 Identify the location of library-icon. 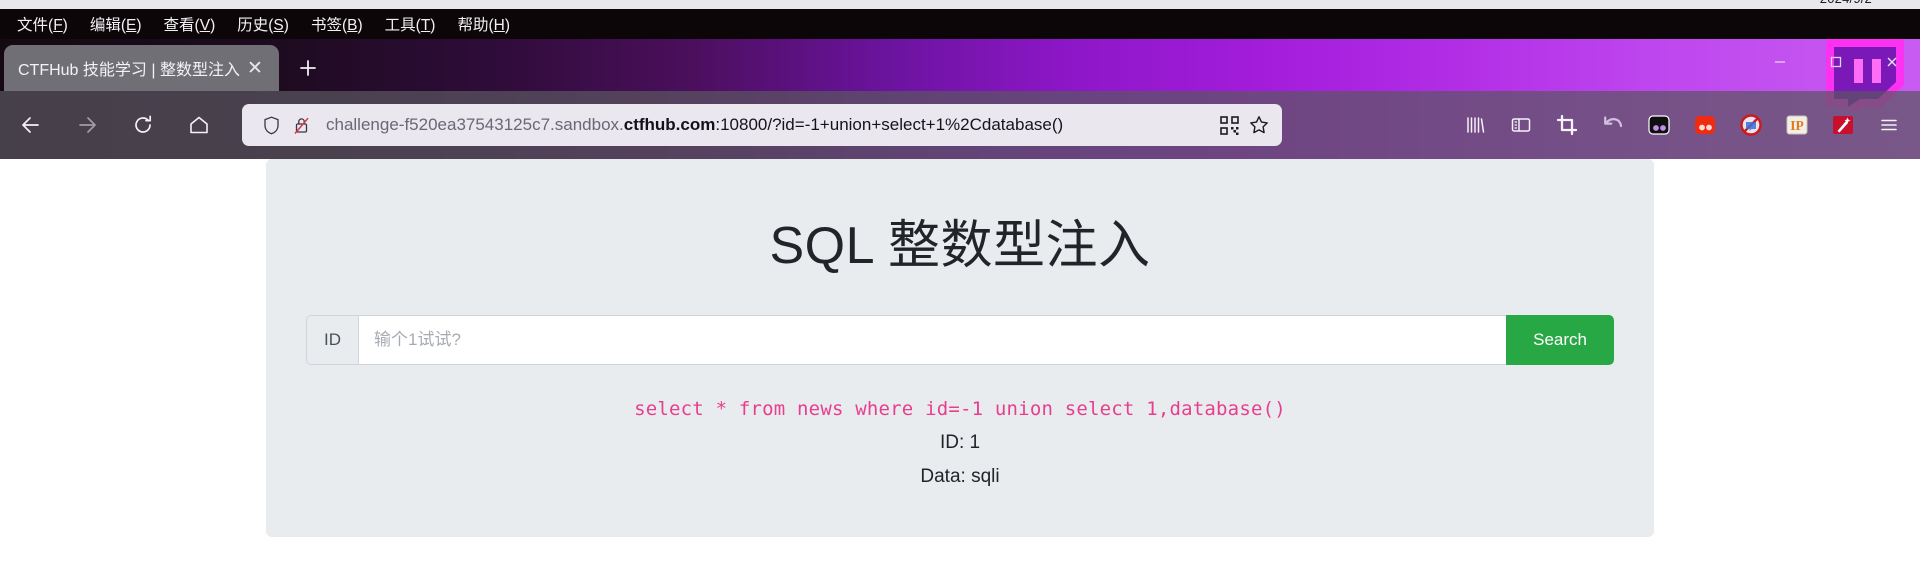
(1475, 125).